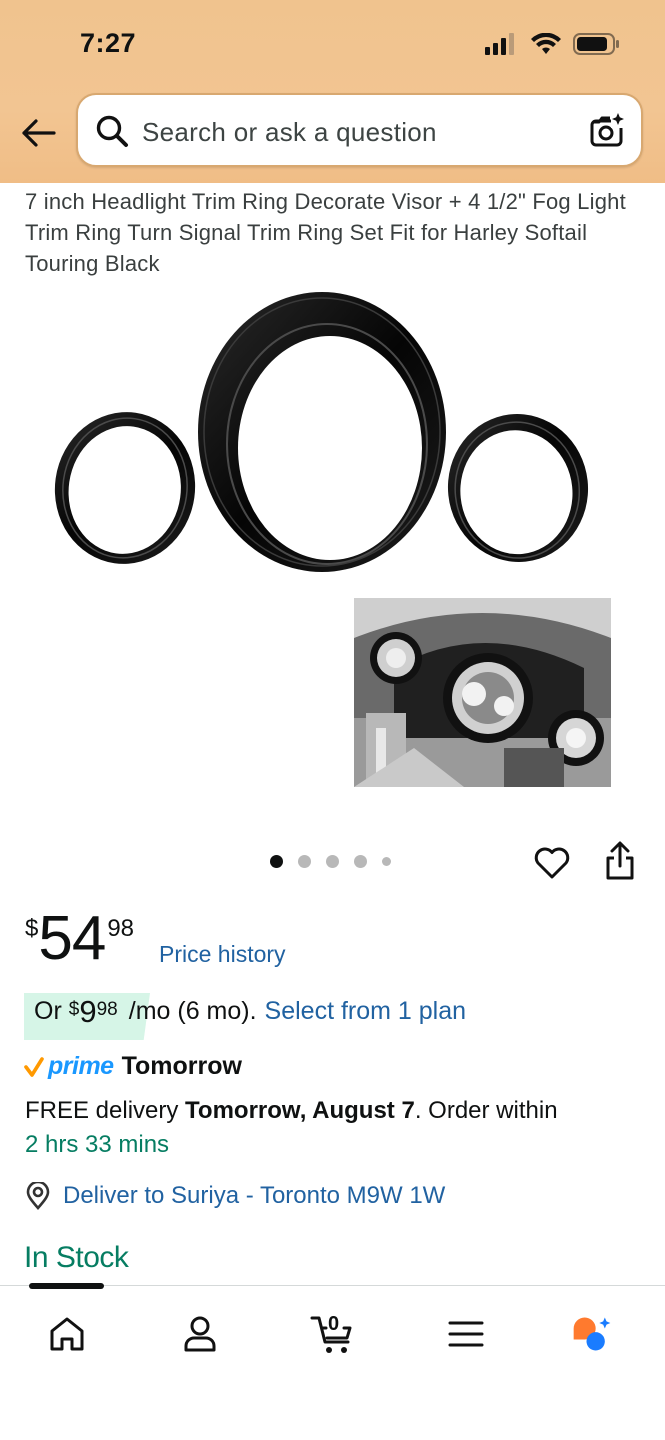  Describe the element at coordinates (88, 1011) in the screenshot. I see `installment-whole: 9` at that location.